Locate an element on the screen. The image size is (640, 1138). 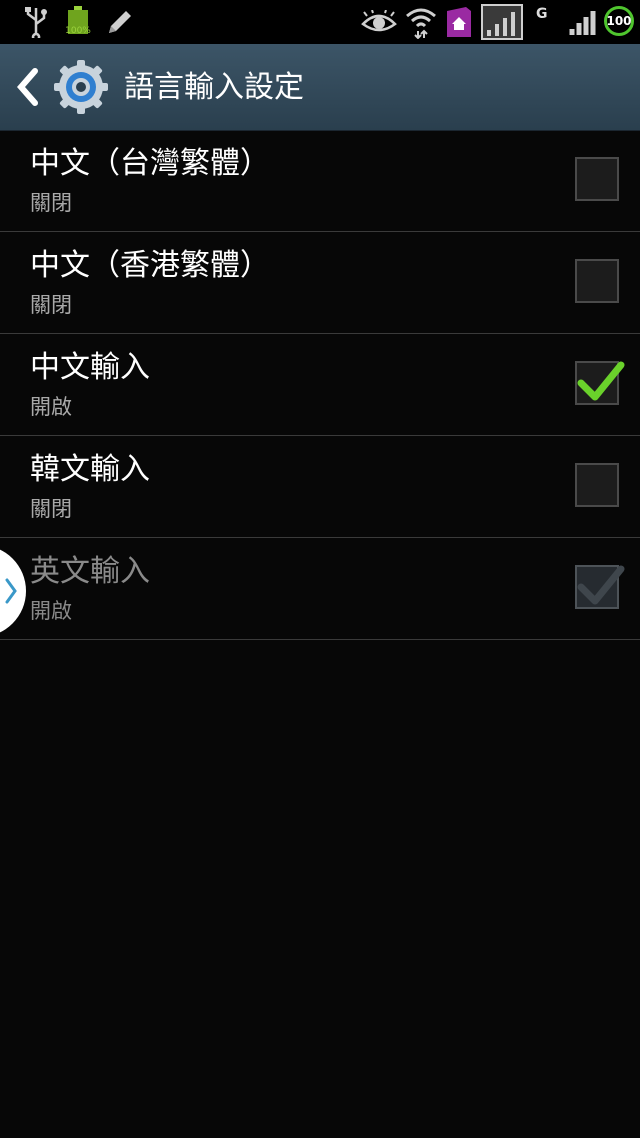
signal-icon is located at coordinates (584, 22).